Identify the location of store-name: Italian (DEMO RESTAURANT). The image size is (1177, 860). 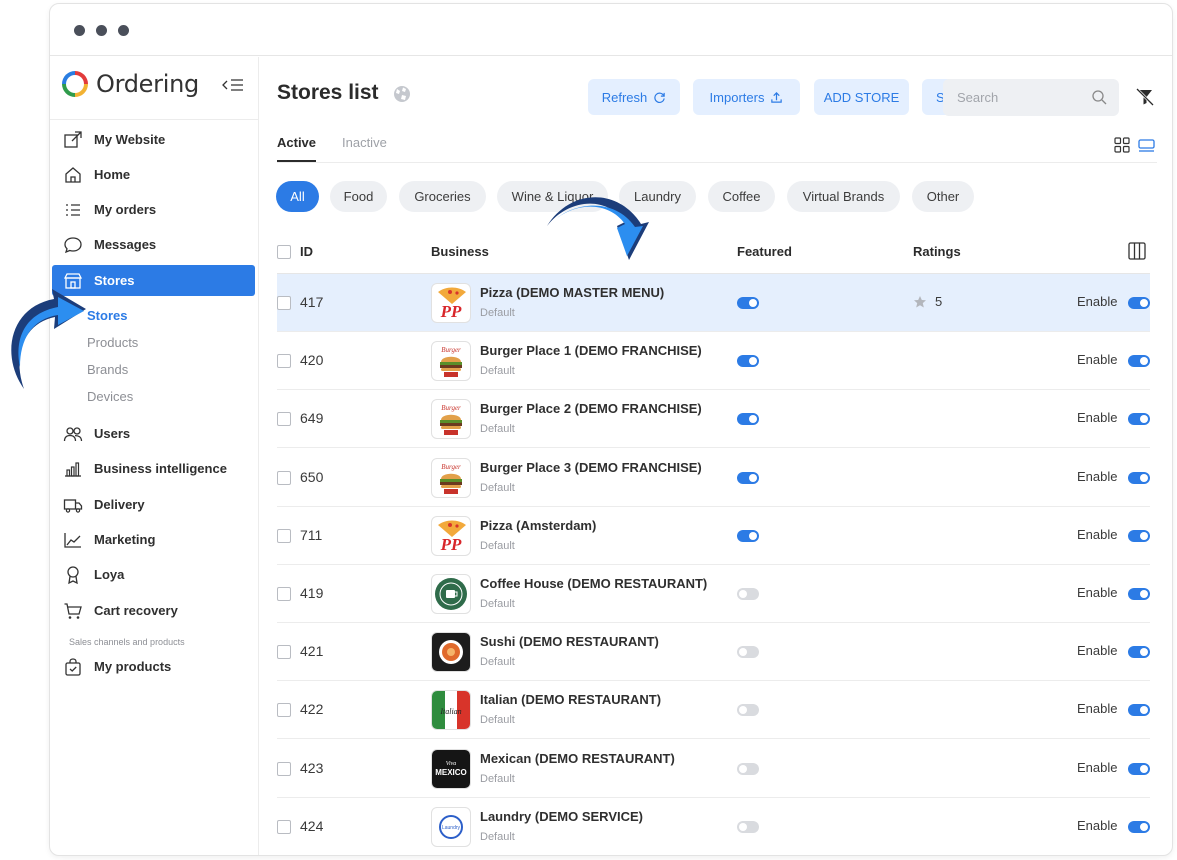
(570, 699).